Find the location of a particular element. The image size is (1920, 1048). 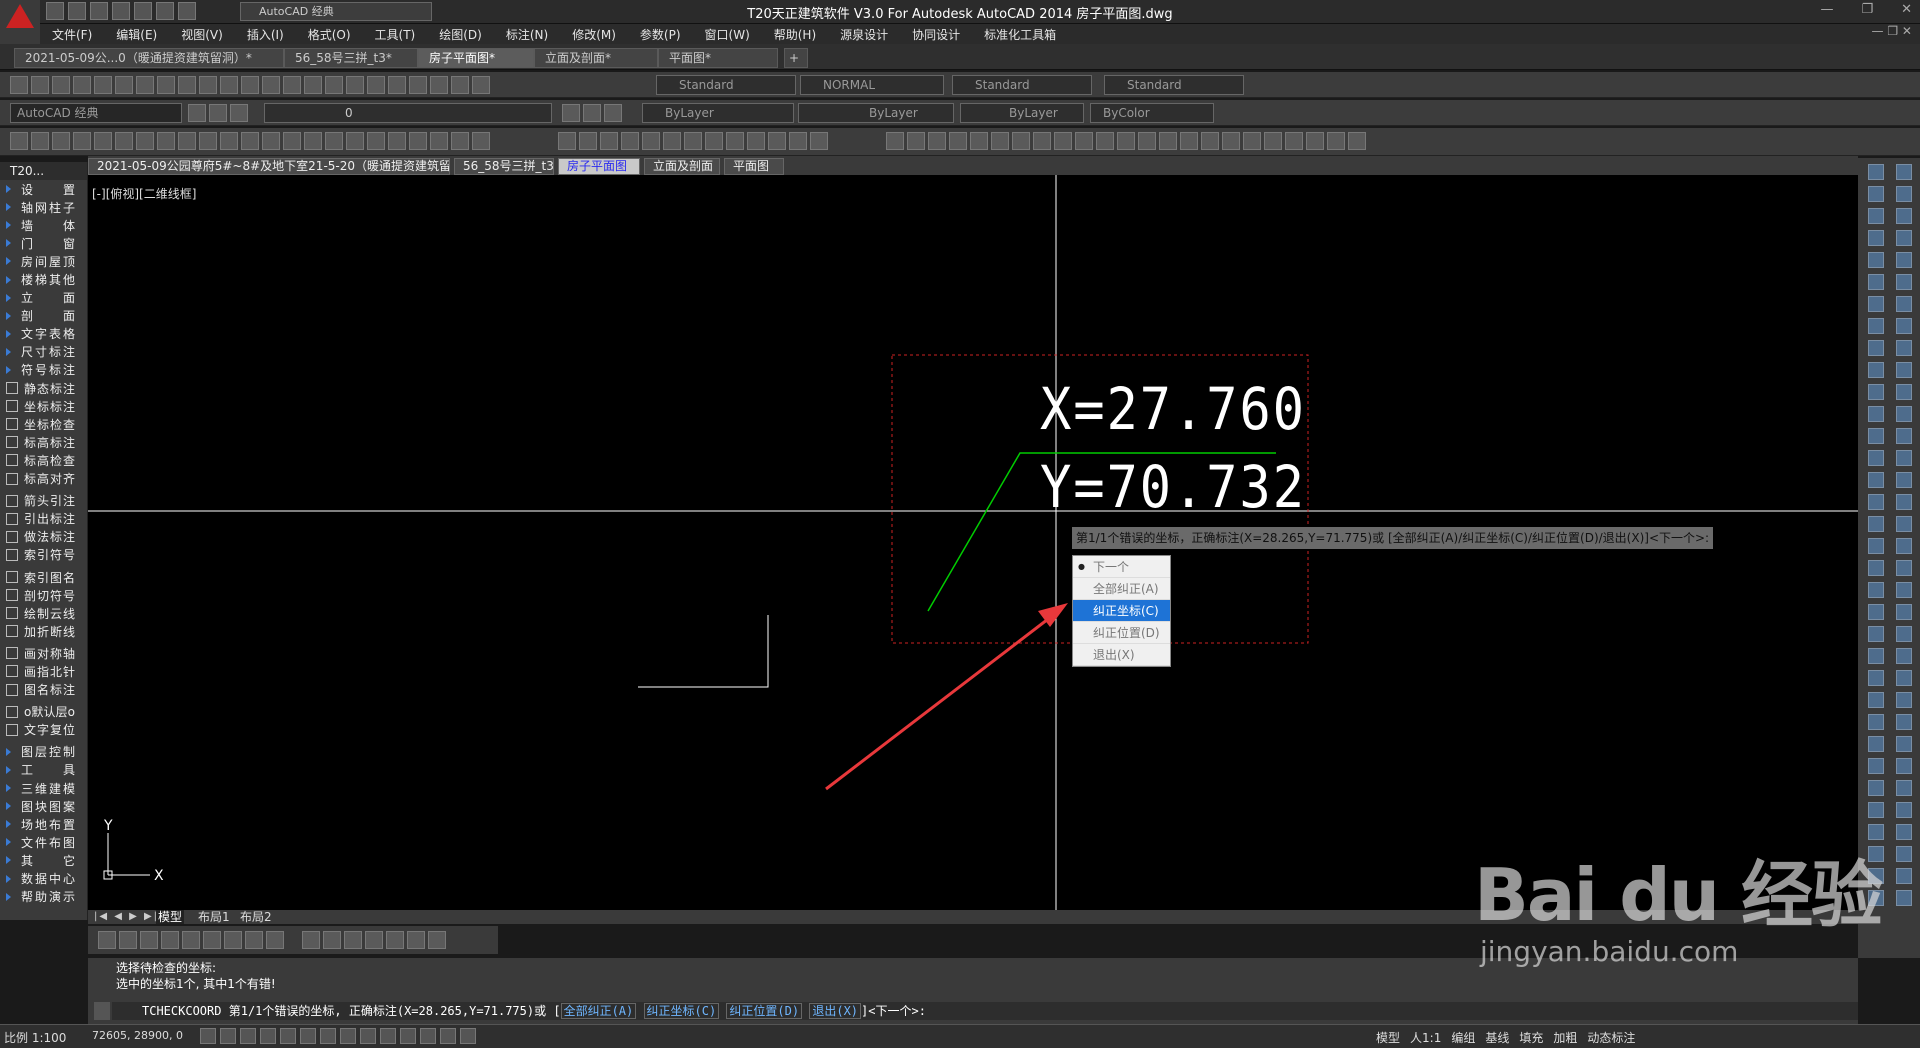

menu-edit: 编辑(E) is located at coordinates (136, 34).